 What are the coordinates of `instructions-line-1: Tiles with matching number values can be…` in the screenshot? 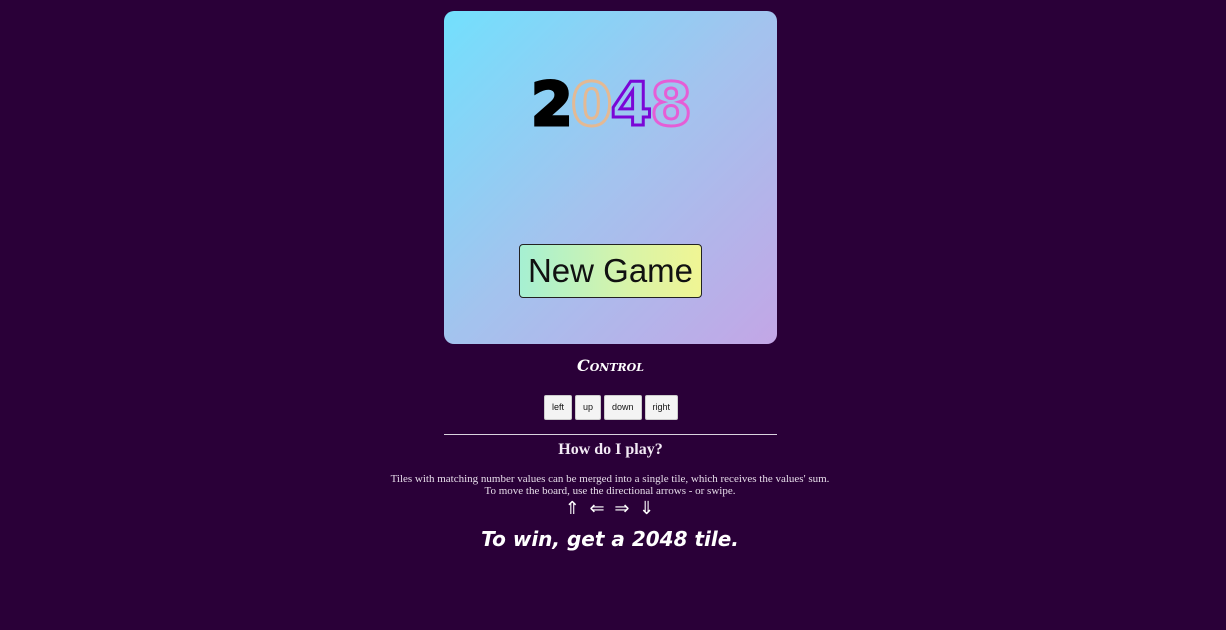 It's located at (610, 479).